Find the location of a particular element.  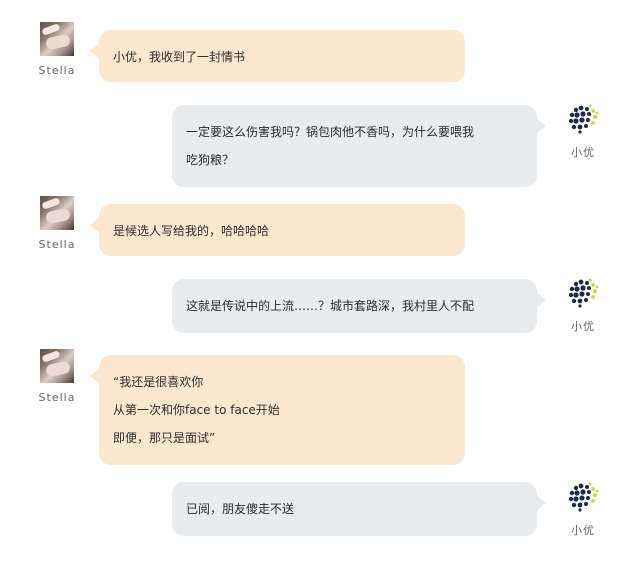

message-row: Stella 是候选人写给我的，哈哈哈哈 is located at coordinates (320, 226).